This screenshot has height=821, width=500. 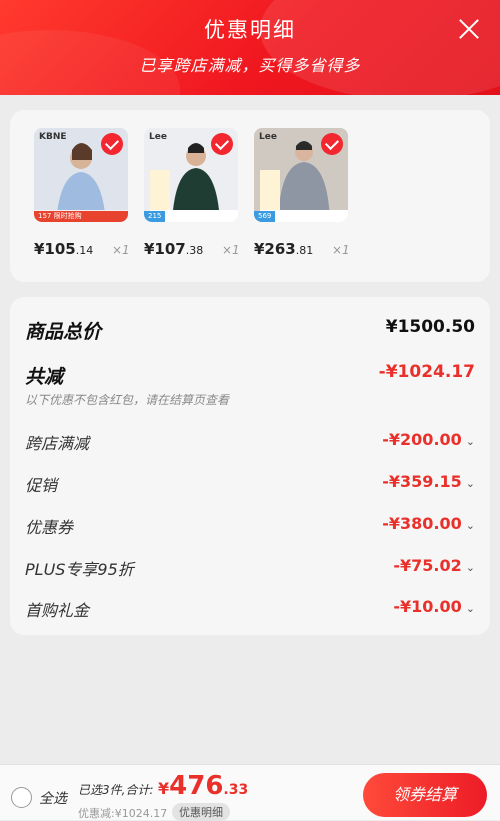 What do you see at coordinates (250, 483) in the screenshot?
I see `discount-row: 促销 -¥359.15 ⌄` at bounding box center [250, 483].